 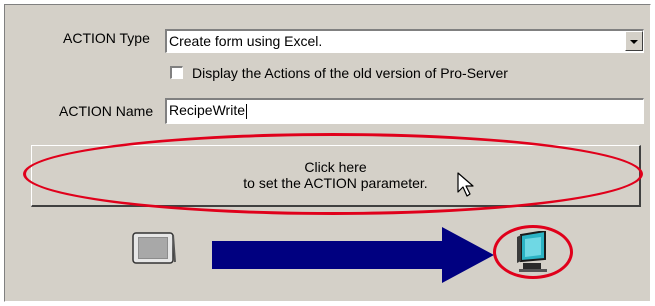 I want to click on action-name-label: ACTION Name, so click(x=106, y=111).